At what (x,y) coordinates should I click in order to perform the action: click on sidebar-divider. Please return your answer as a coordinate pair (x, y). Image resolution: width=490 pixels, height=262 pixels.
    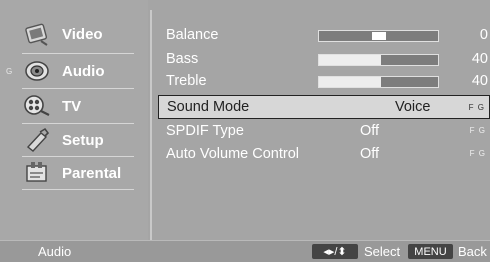
    Looking at the image, I should click on (78, 189).